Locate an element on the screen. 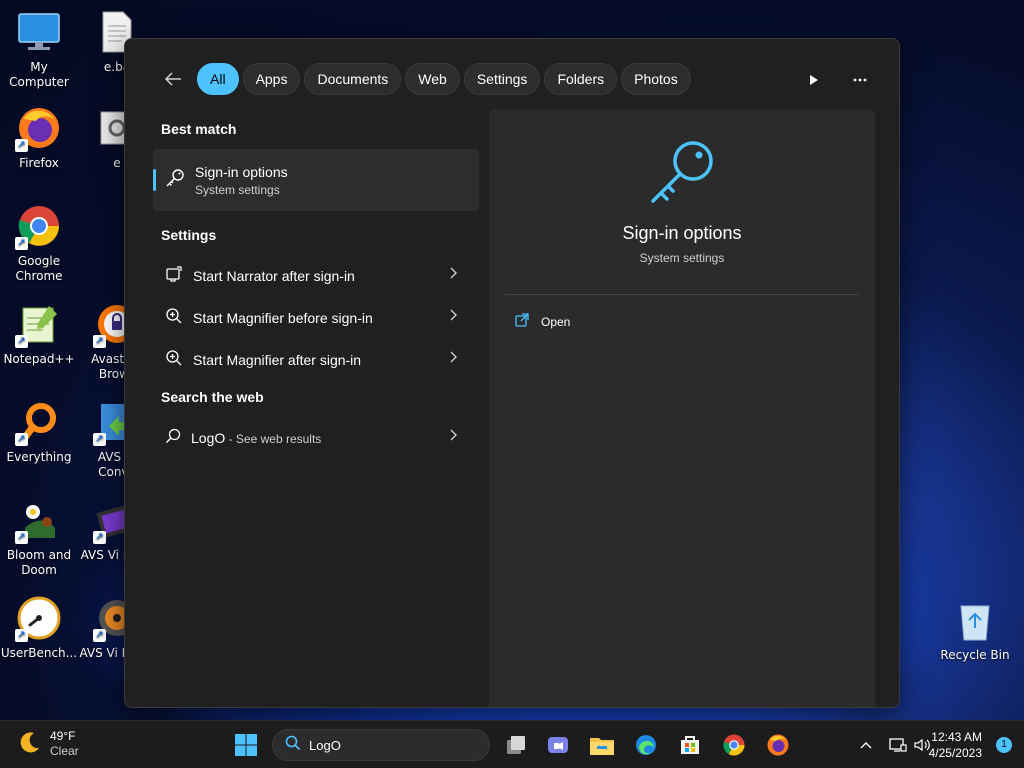 This screenshot has height=768, width=1024. clock: 12:43 AM 4/25/2023 is located at coordinates (955, 745).